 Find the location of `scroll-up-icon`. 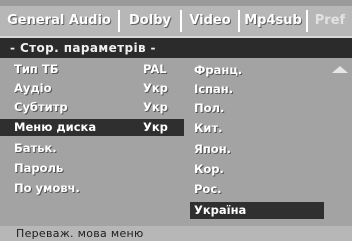

scroll-up-icon is located at coordinates (340, 69).